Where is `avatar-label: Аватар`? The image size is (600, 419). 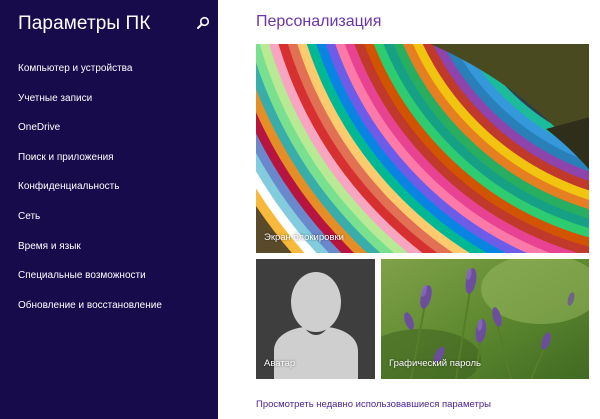 avatar-label: Аватар is located at coordinates (280, 363).